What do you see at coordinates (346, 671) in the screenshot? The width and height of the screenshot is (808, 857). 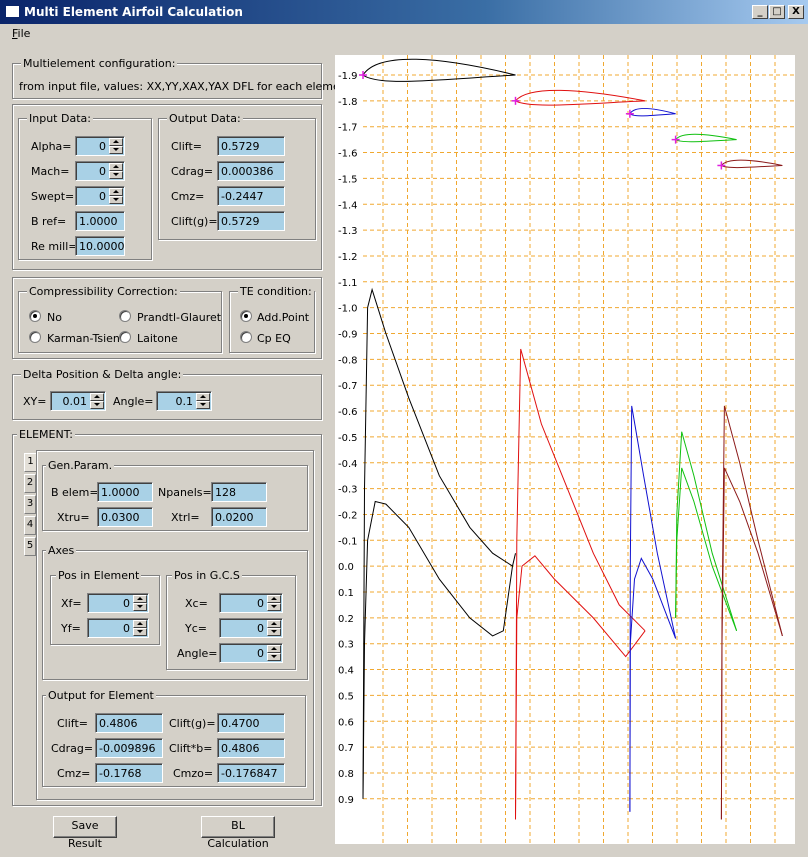 I see `y-tick-label: 0.4` at bounding box center [346, 671].